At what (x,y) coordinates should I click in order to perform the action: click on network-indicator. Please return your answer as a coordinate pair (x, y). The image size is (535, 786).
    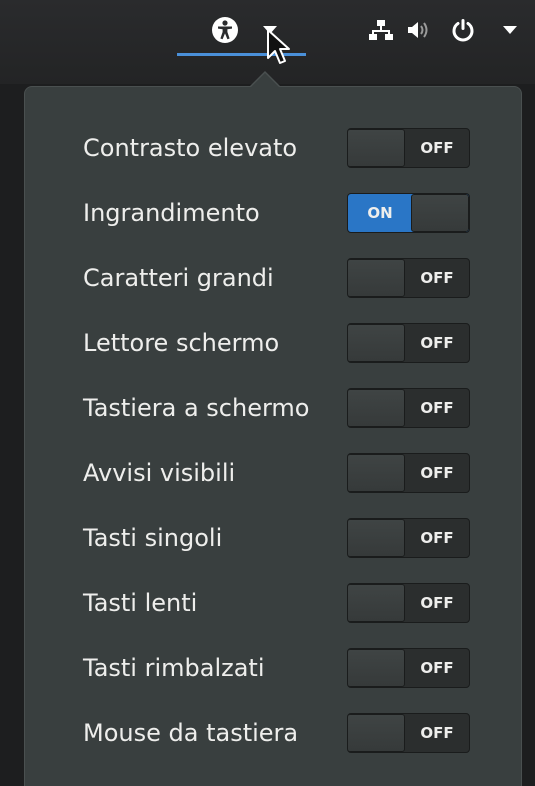
    Looking at the image, I should click on (381, 30).